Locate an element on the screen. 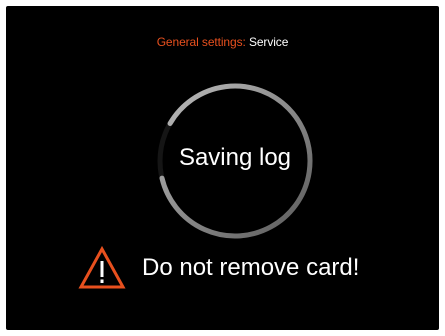 This screenshot has height=336, width=445. breadcrumb: General settings: Service is located at coordinates (222, 42).